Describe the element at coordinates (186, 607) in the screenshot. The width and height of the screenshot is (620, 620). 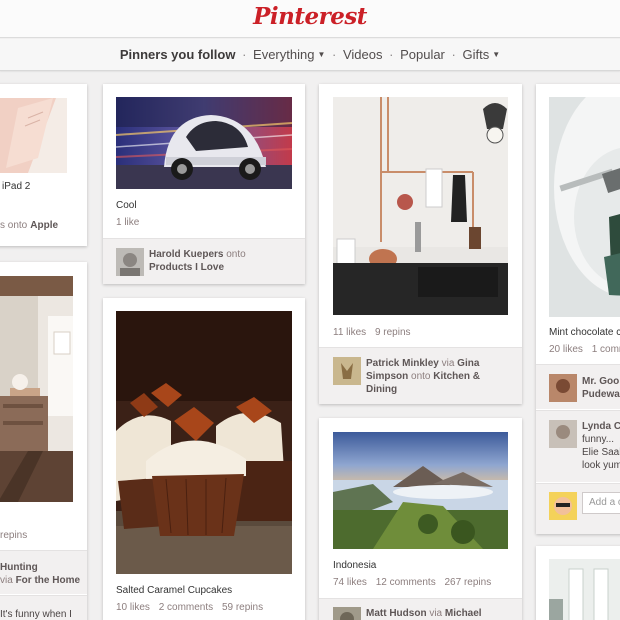
I see `comments-count: 2 comments` at that location.